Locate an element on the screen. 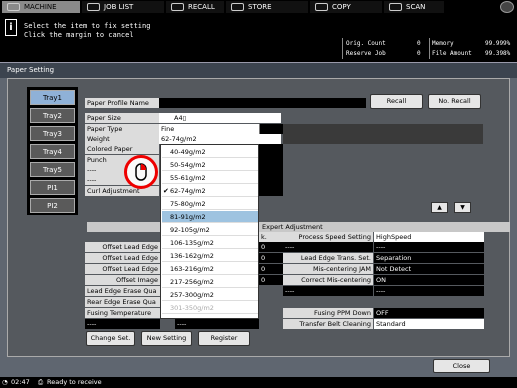 The width and height of the screenshot is (517, 388). tray-button-pi1: PI1 is located at coordinates (52, 187).